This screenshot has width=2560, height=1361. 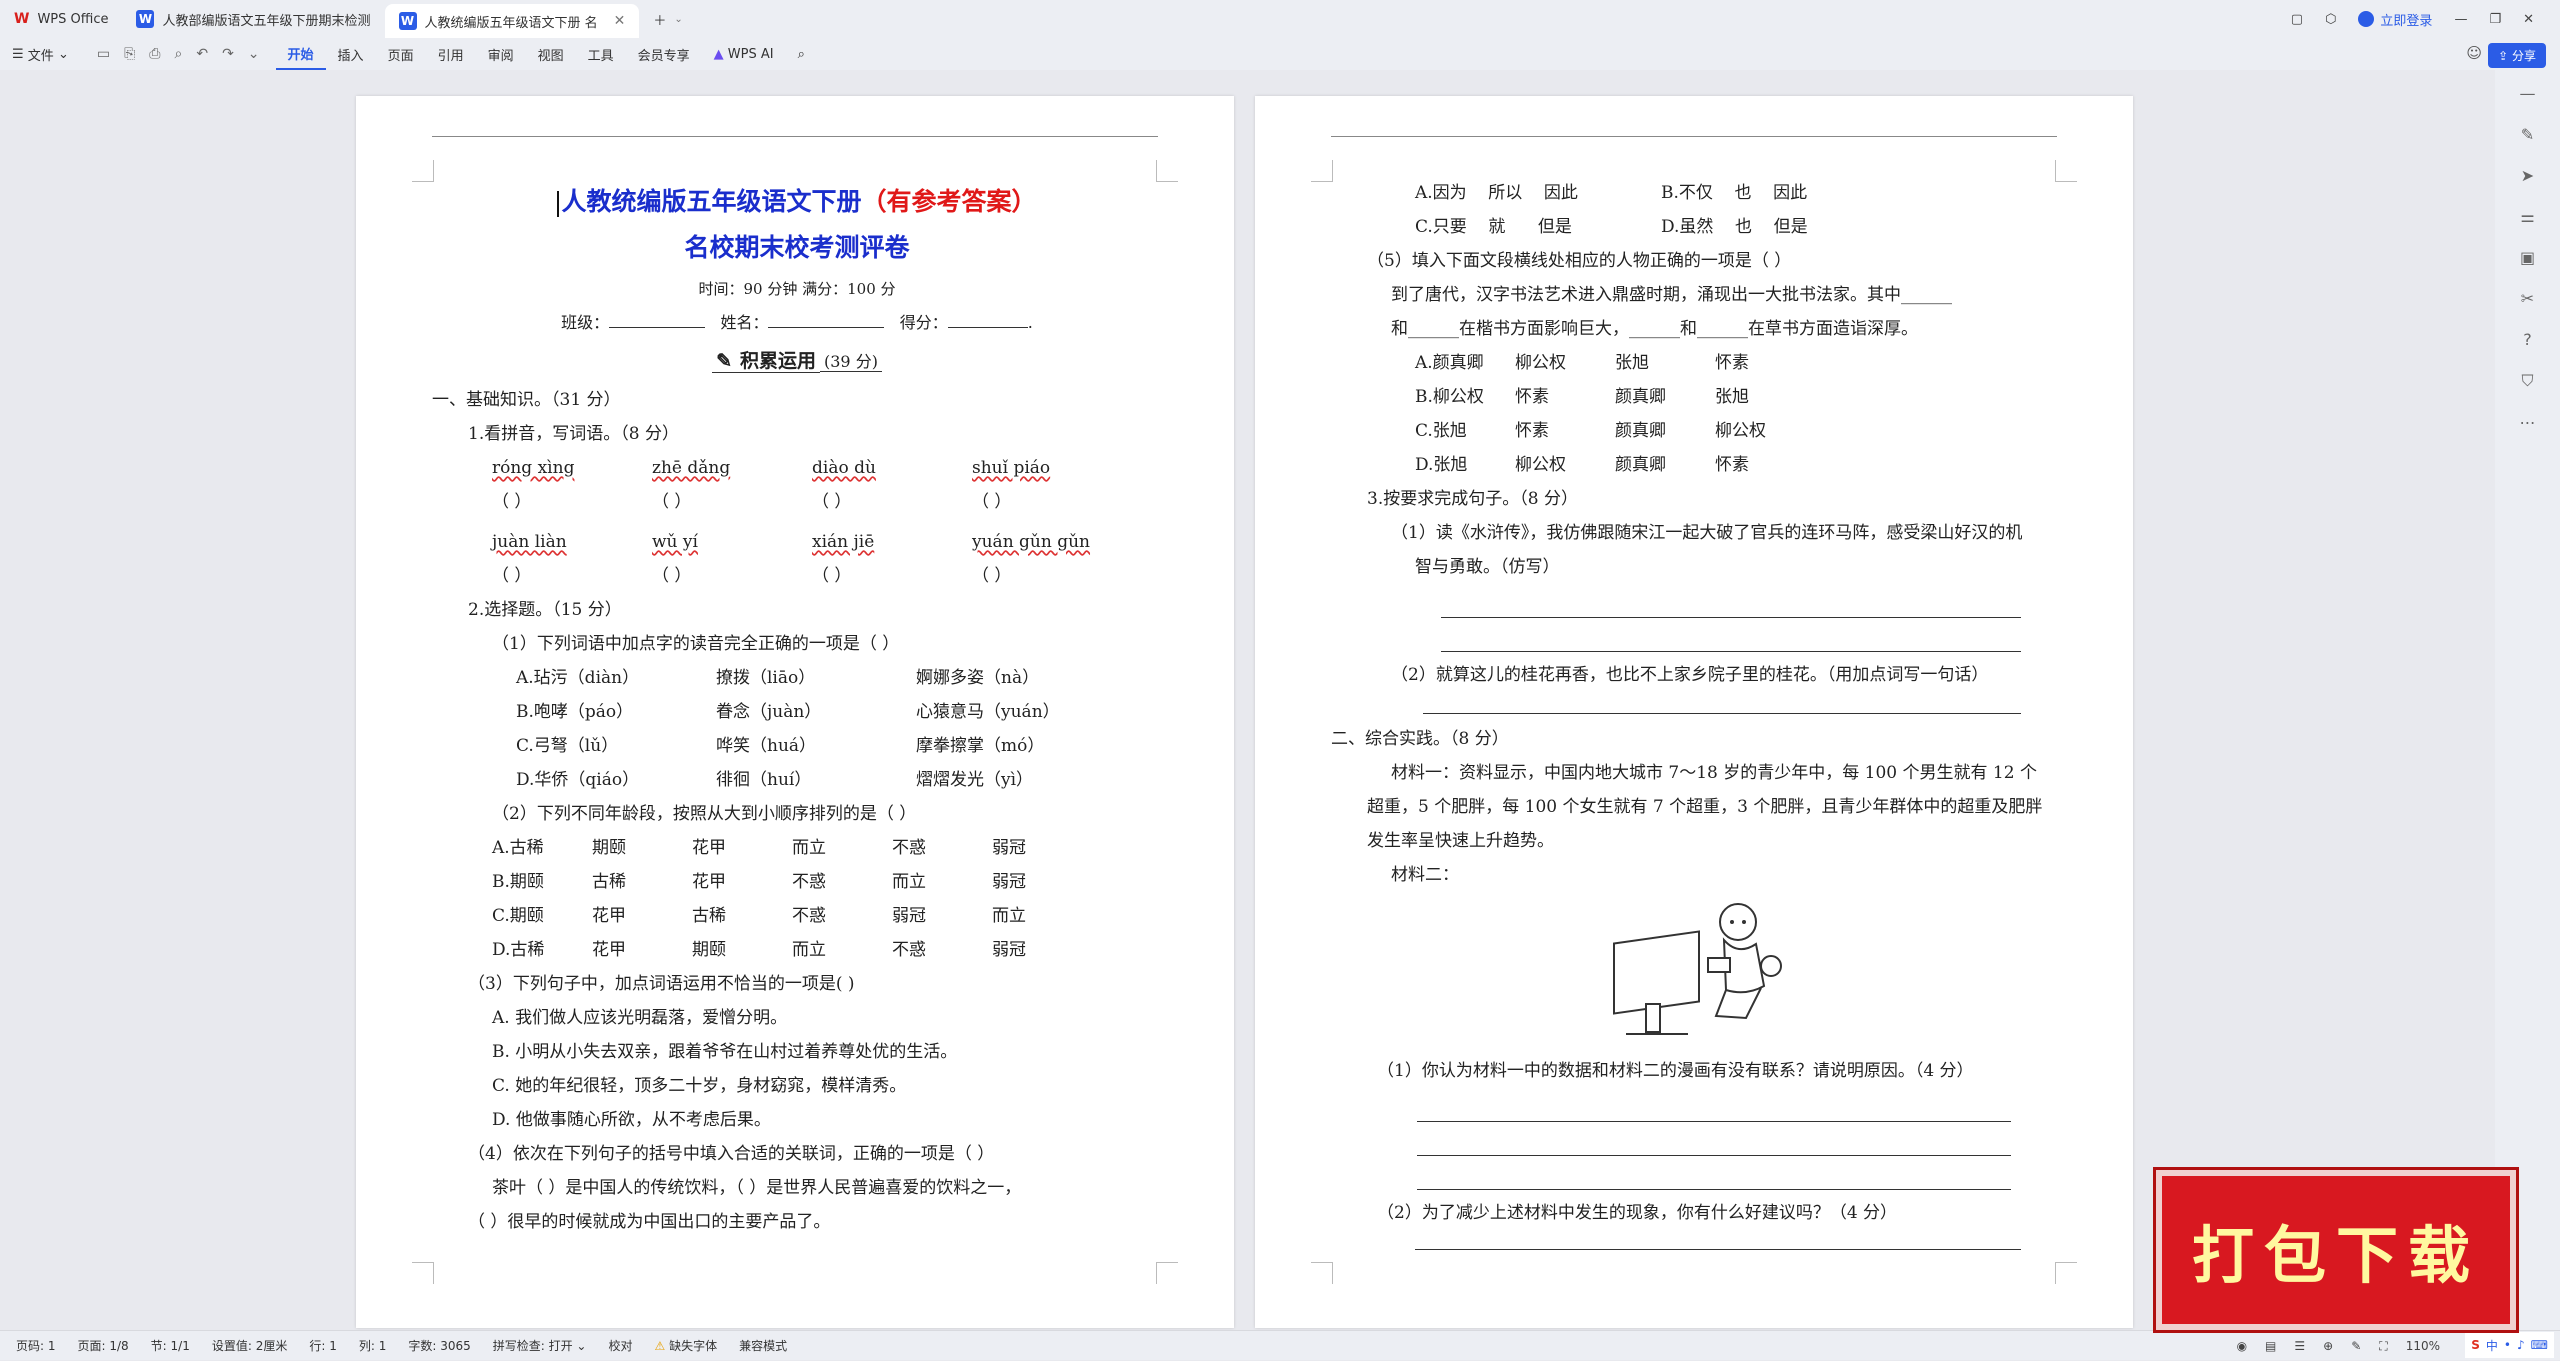 I want to click on more-icon: ⌄, so click(x=254, y=54).